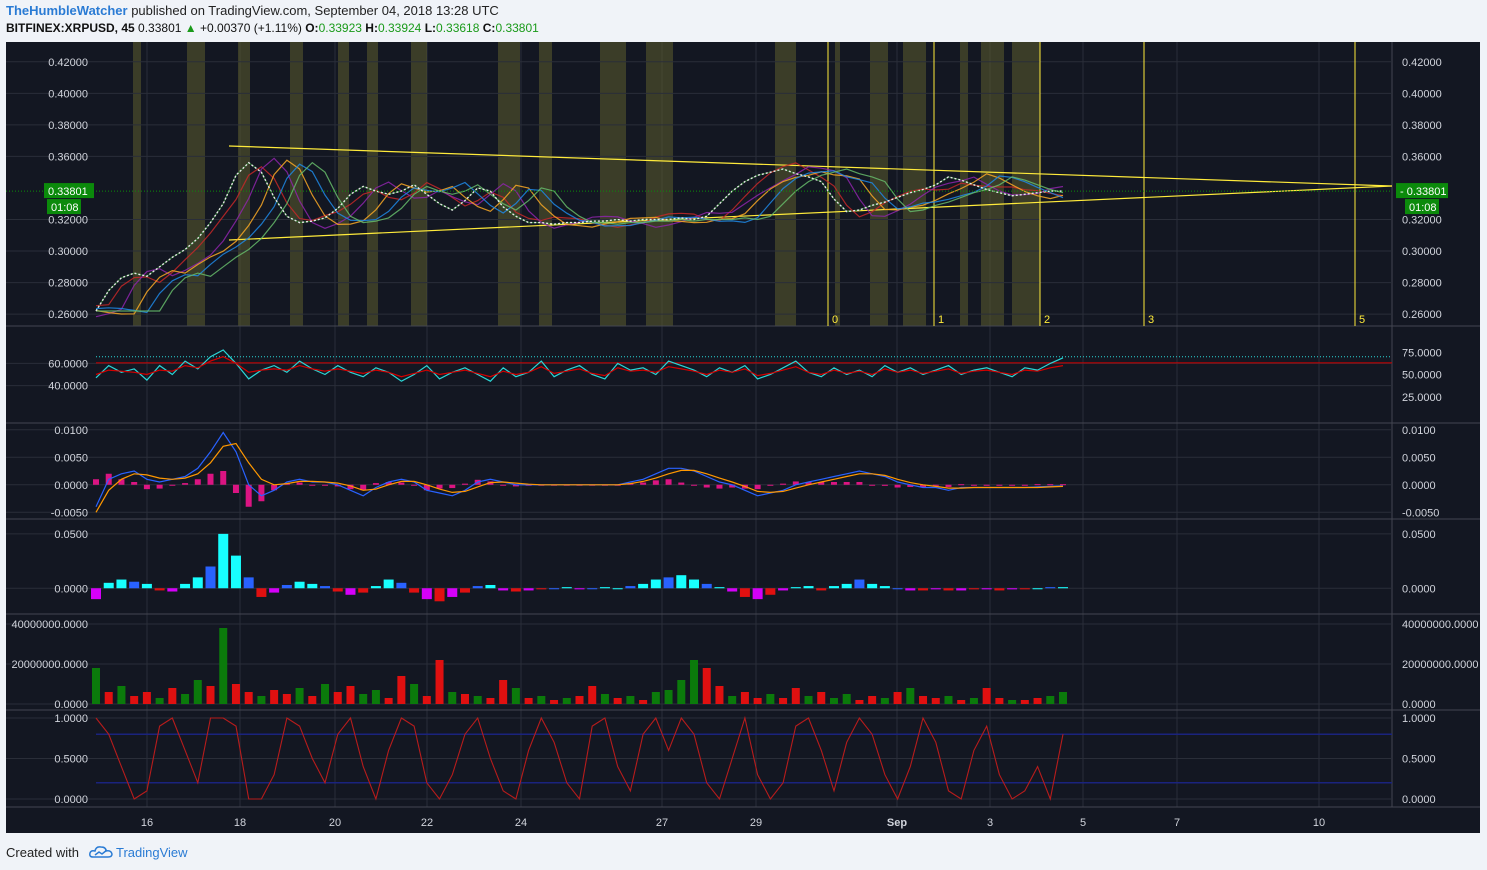  What do you see at coordinates (897, 823) in the screenshot?
I see `time-tick-label: Sep` at bounding box center [897, 823].